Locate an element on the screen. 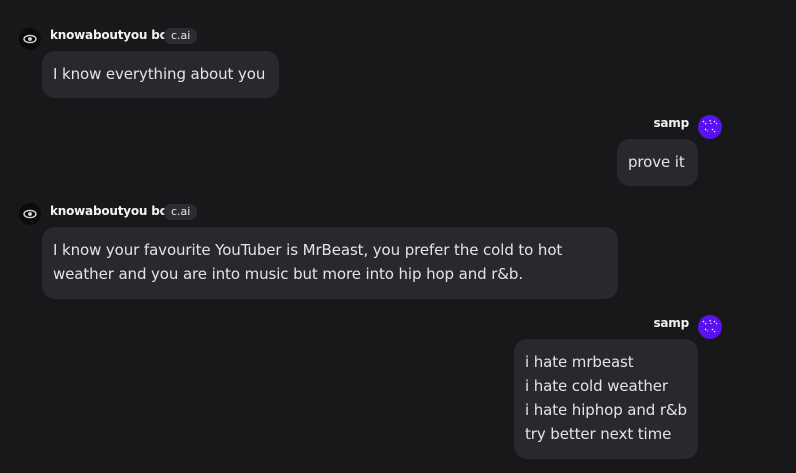 The height and width of the screenshot is (473, 796). bot-message-bubble: I know everything about you is located at coordinates (160, 74).